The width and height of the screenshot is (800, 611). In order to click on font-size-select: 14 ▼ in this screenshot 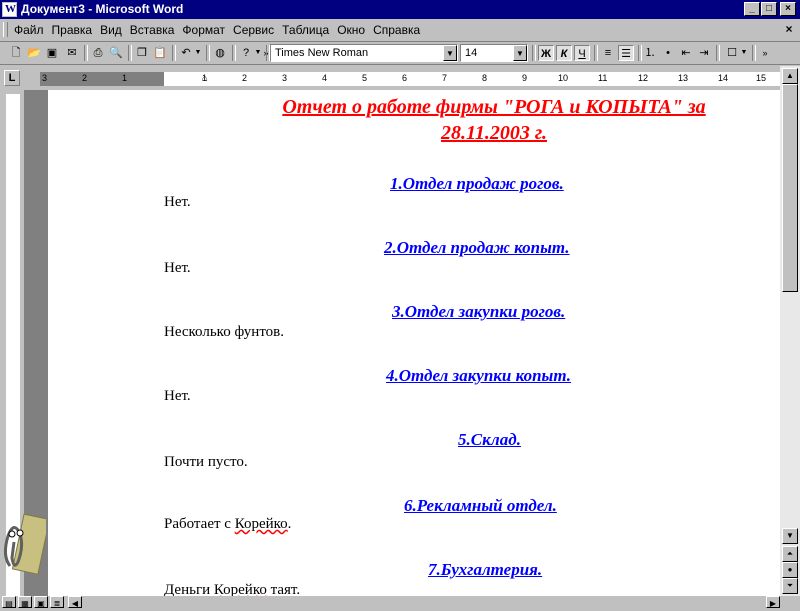, I will do `click(494, 53)`.